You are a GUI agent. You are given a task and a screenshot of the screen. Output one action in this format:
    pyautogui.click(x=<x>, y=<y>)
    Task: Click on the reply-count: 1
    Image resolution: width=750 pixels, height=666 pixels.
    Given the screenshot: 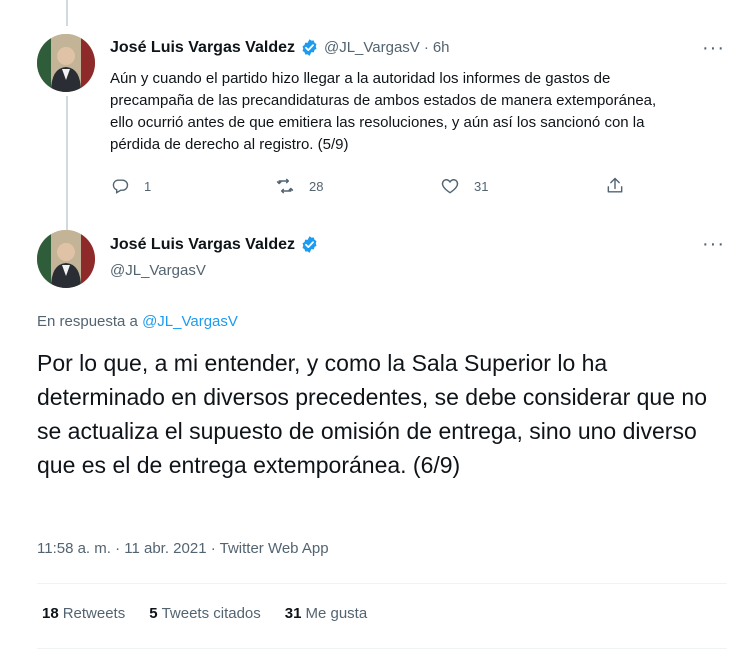 What is the action you would take?
    pyautogui.click(x=148, y=186)
    